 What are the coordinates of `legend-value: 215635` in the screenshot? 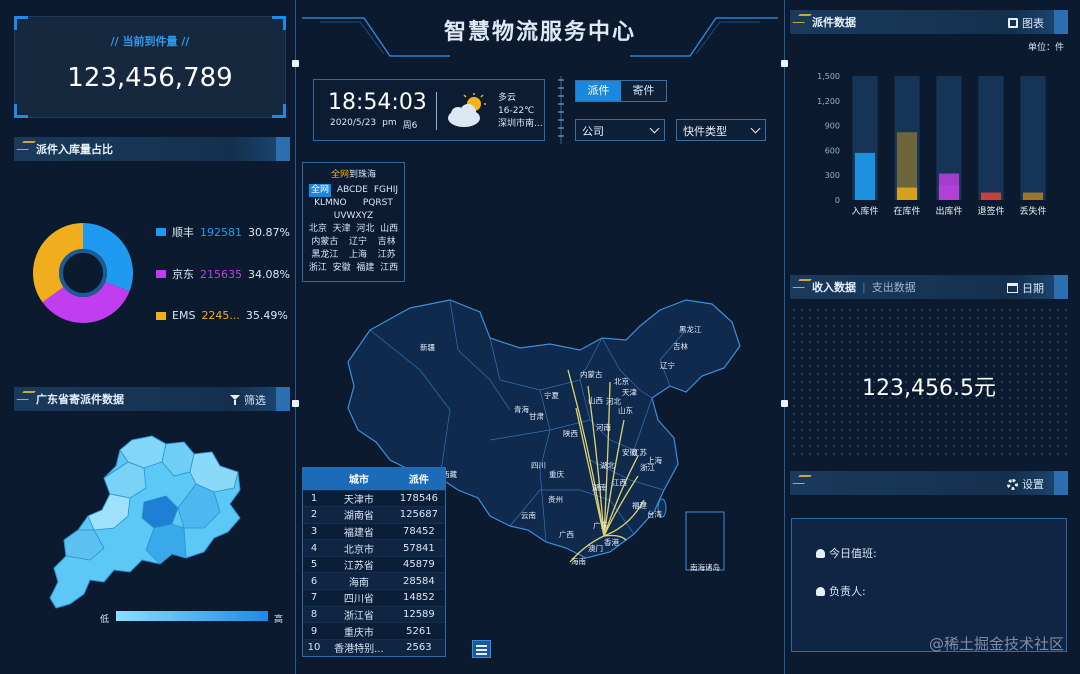 It's located at (221, 274).